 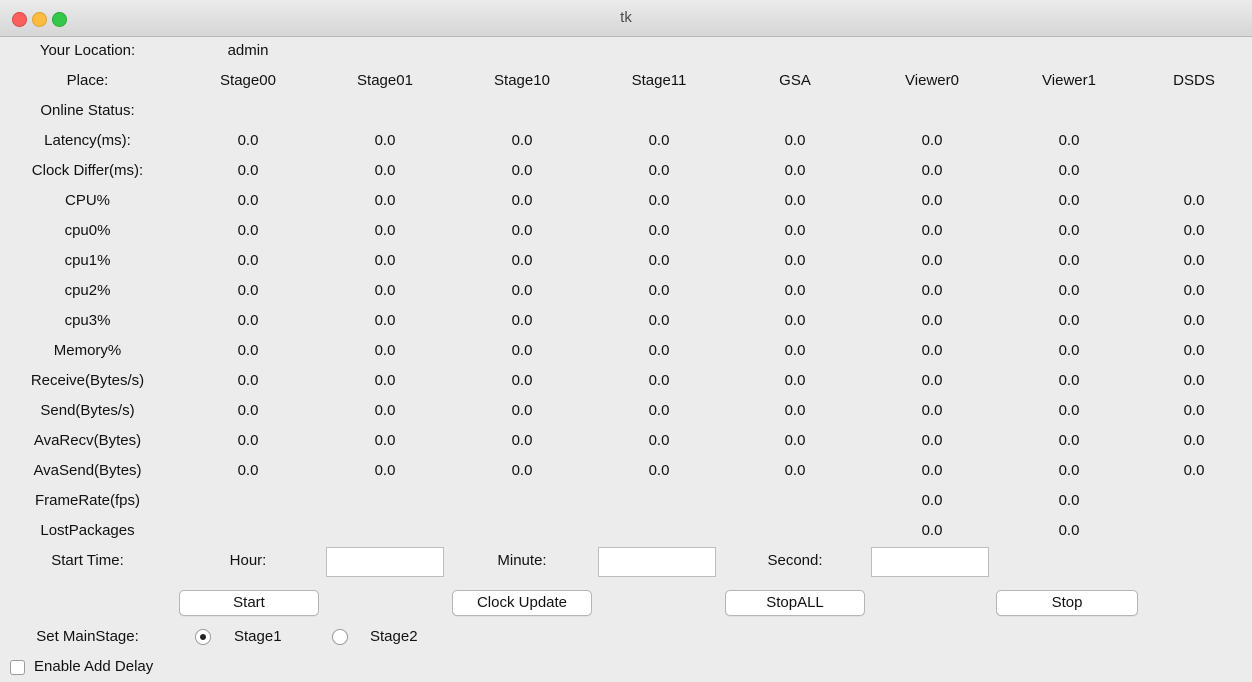 What do you see at coordinates (932, 80) in the screenshot?
I see `place-column-header: Viewer0` at bounding box center [932, 80].